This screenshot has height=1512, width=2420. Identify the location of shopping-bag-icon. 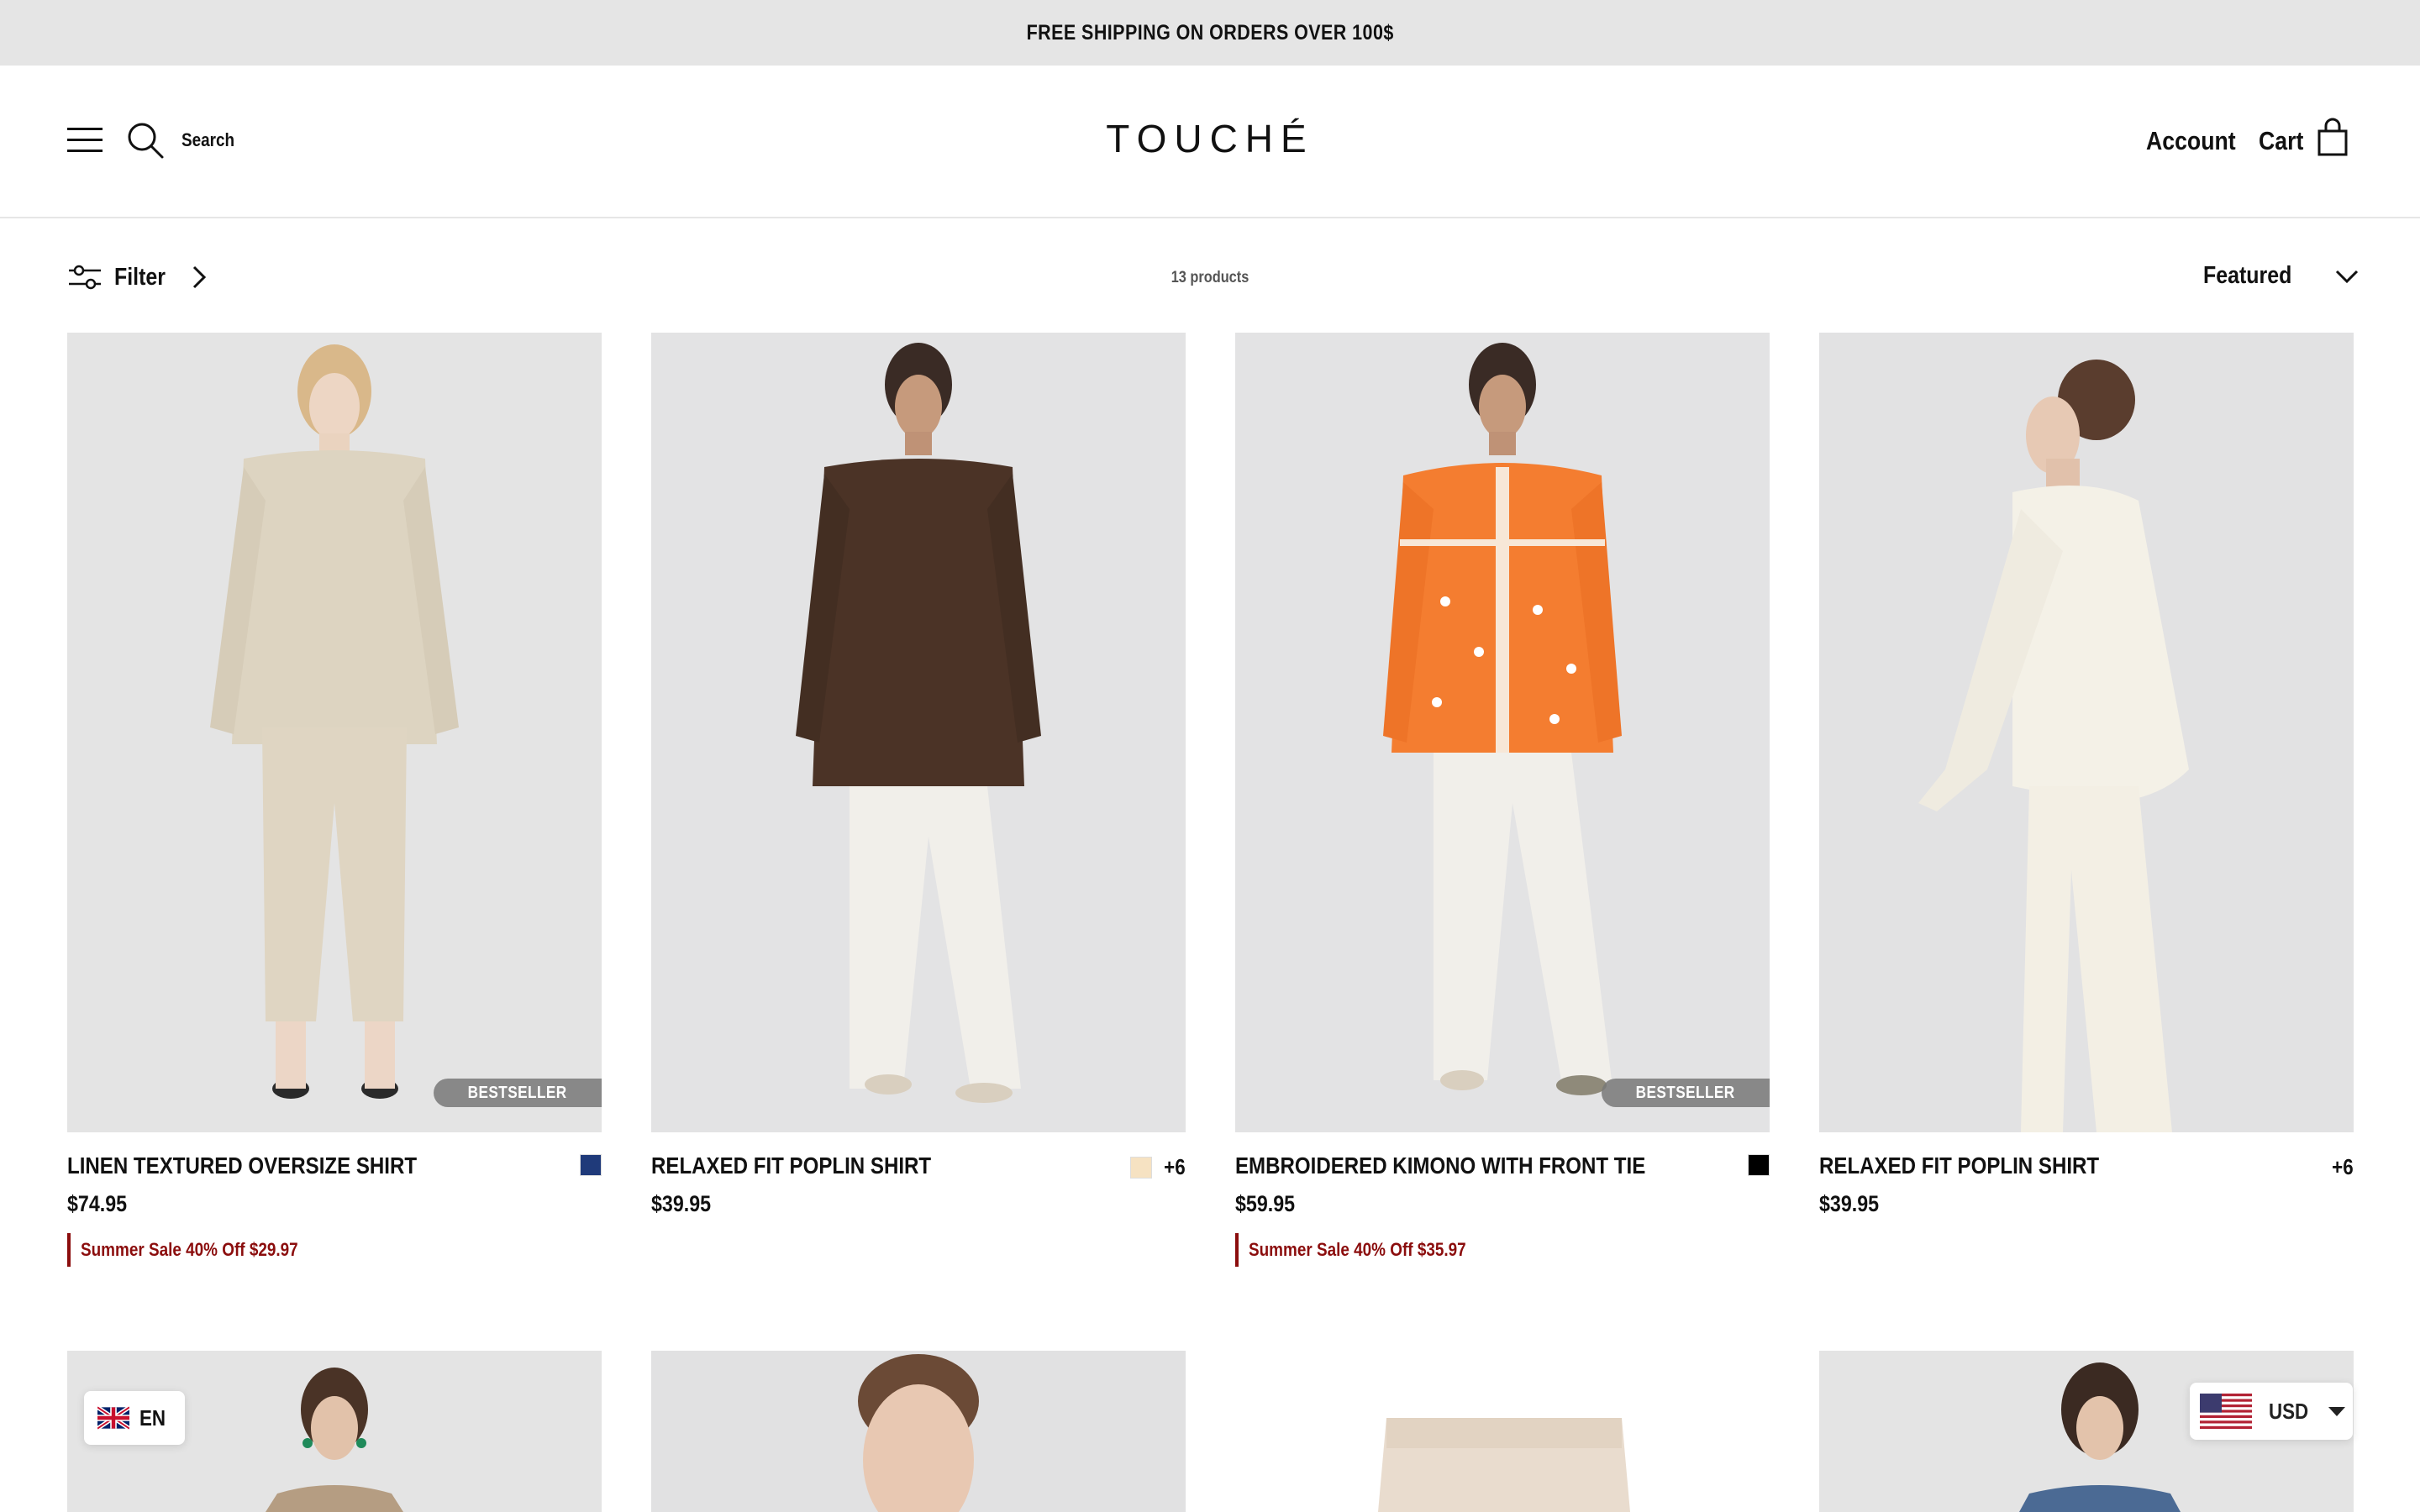
(2332, 138).